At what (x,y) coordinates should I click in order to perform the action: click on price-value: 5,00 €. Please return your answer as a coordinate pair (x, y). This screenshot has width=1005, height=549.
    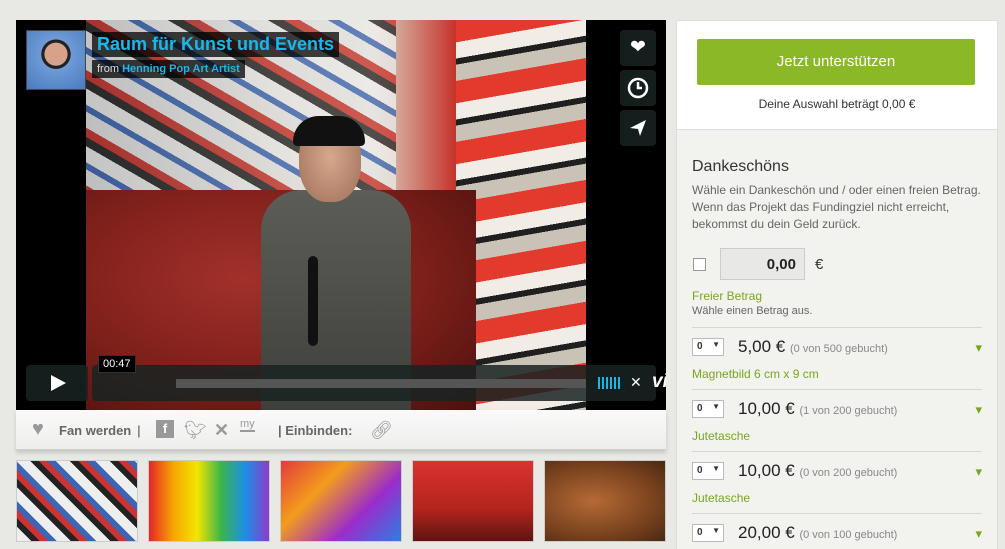
    Looking at the image, I should click on (762, 346).